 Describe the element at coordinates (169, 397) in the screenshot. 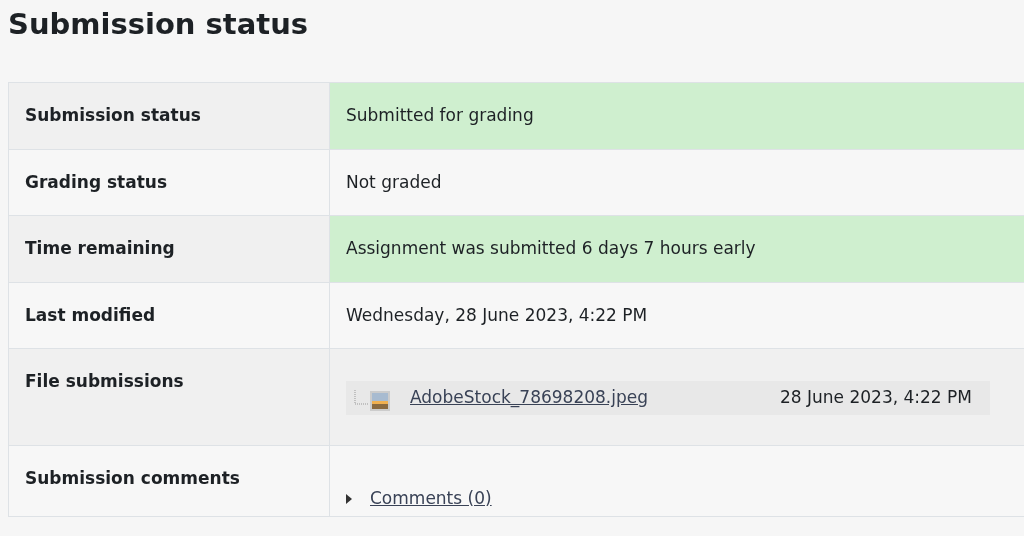

I see `row-label: File submissions` at that location.